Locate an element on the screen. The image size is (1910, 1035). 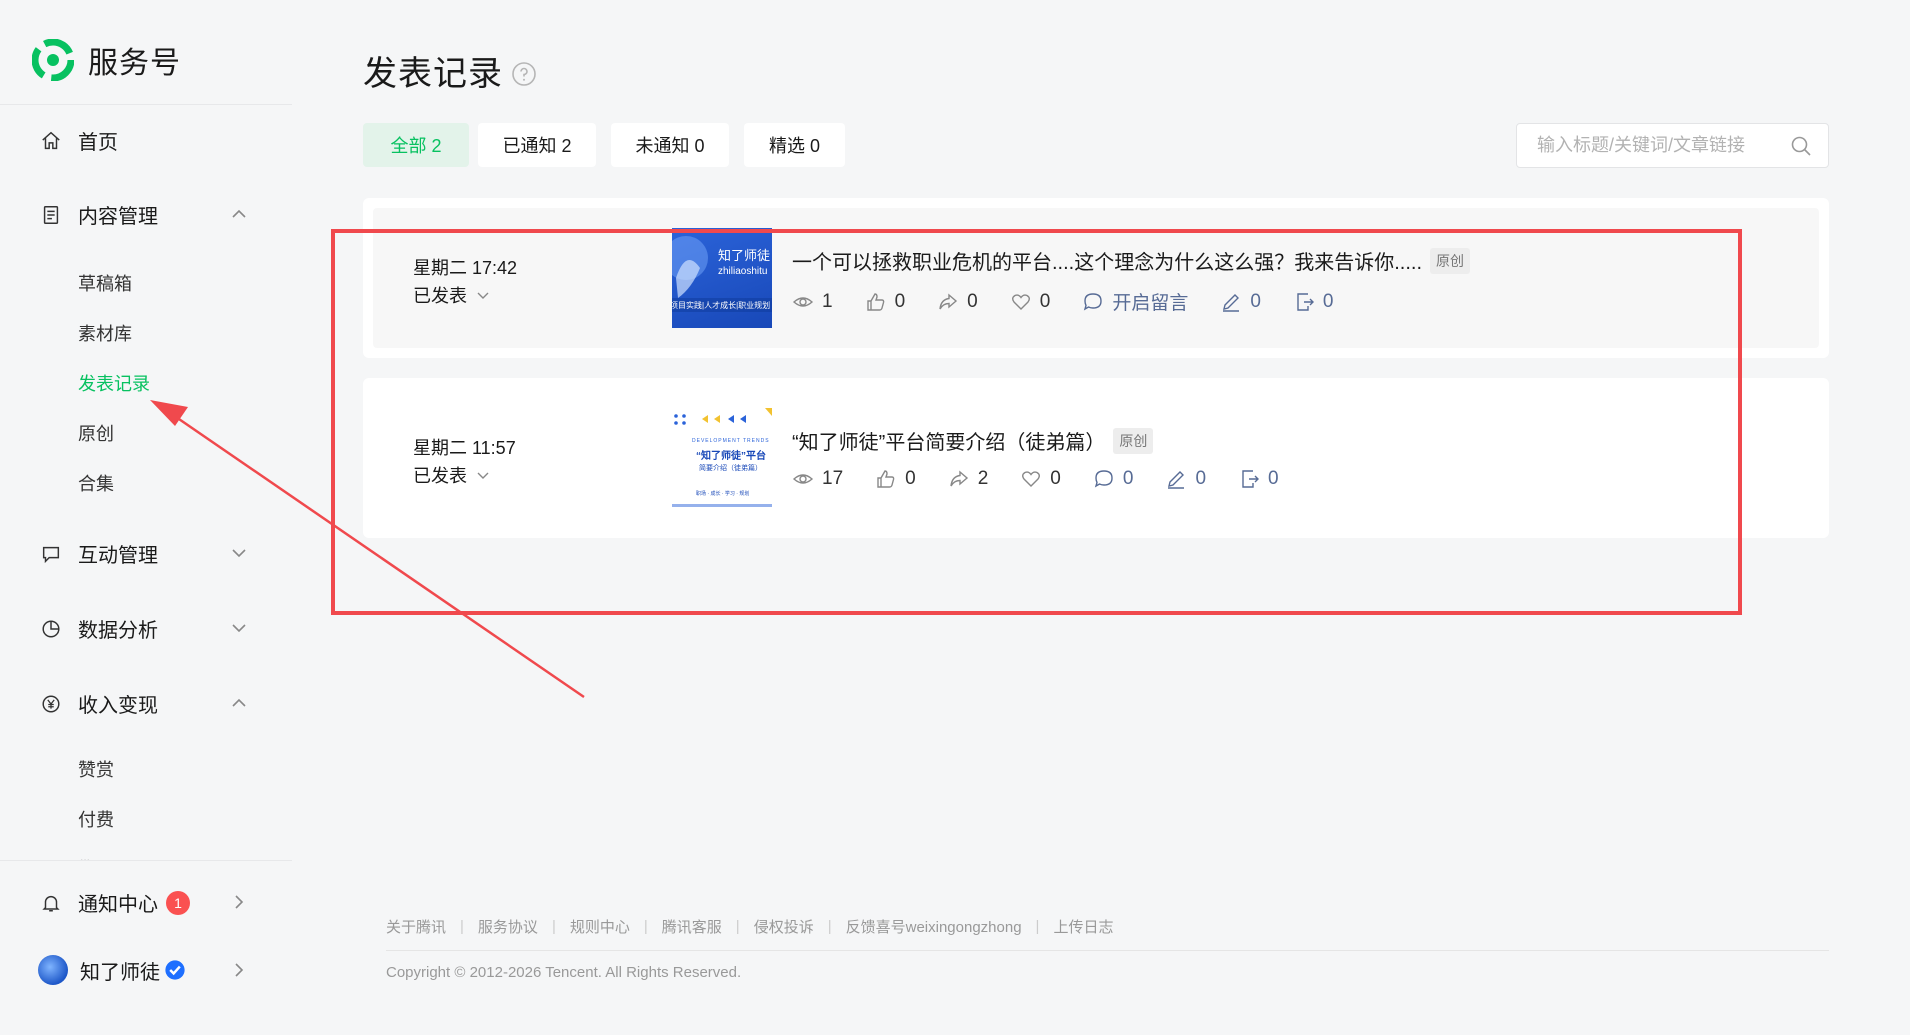
thumbs-up-icon is located at coordinates (886, 479).